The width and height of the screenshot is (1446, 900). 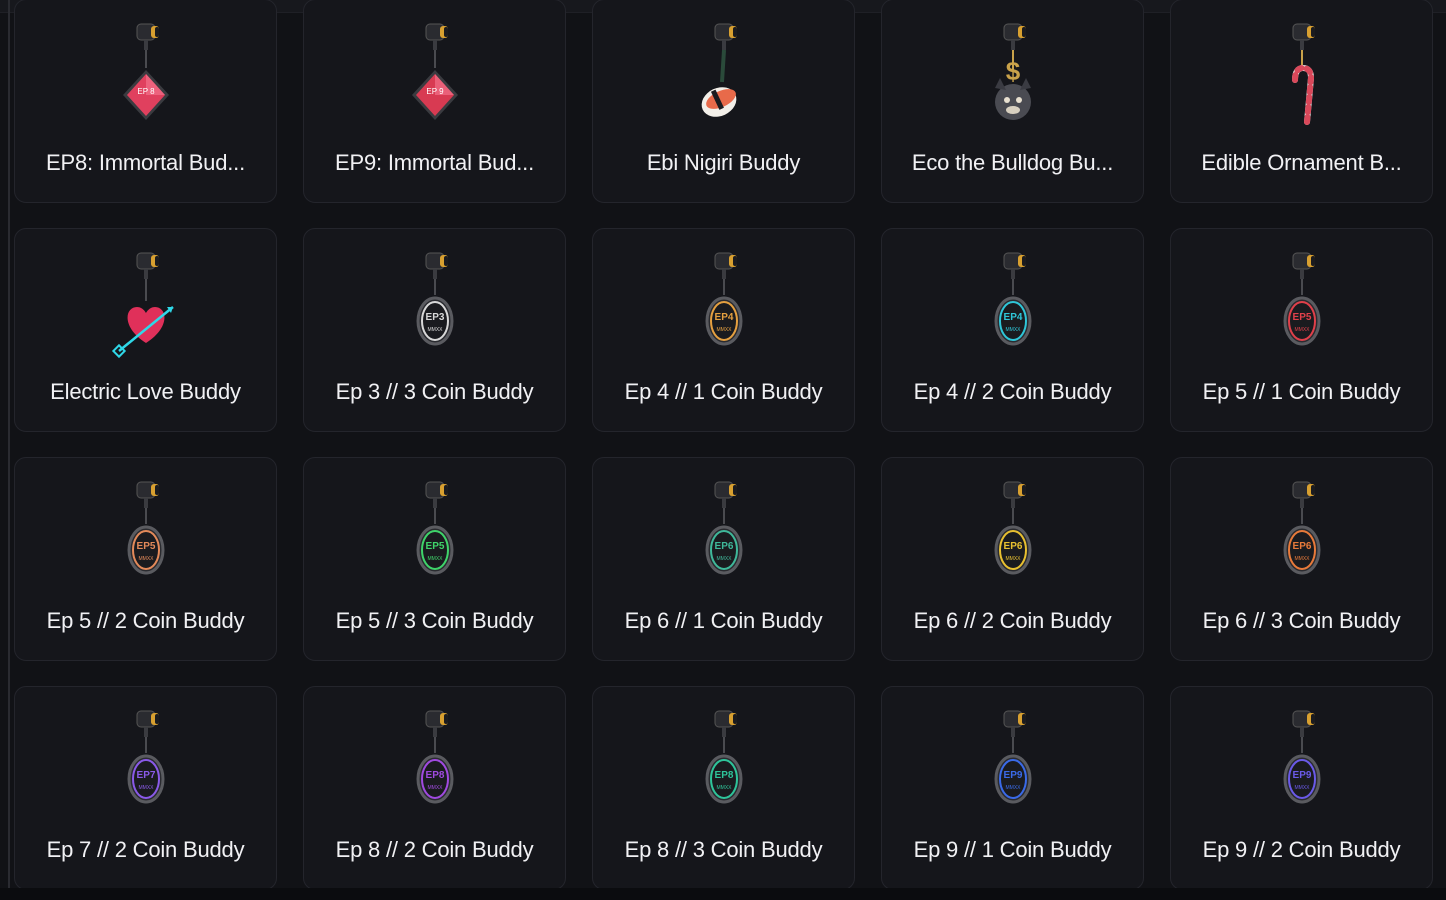 What do you see at coordinates (145, 775) in the screenshot?
I see `svg-text: EP7` at bounding box center [145, 775].